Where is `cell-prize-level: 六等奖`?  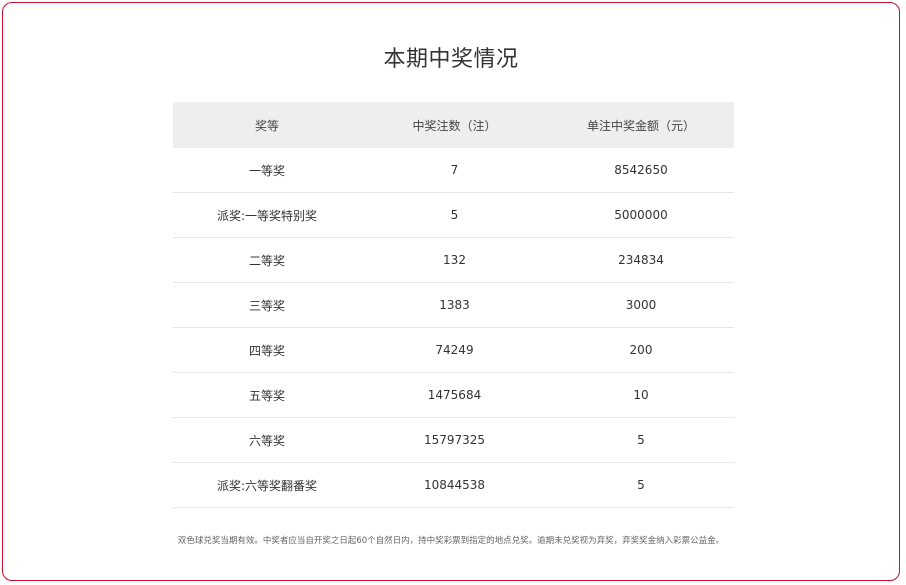 cell-prize-level: 六等奖 is located at coordinates (267, 440).